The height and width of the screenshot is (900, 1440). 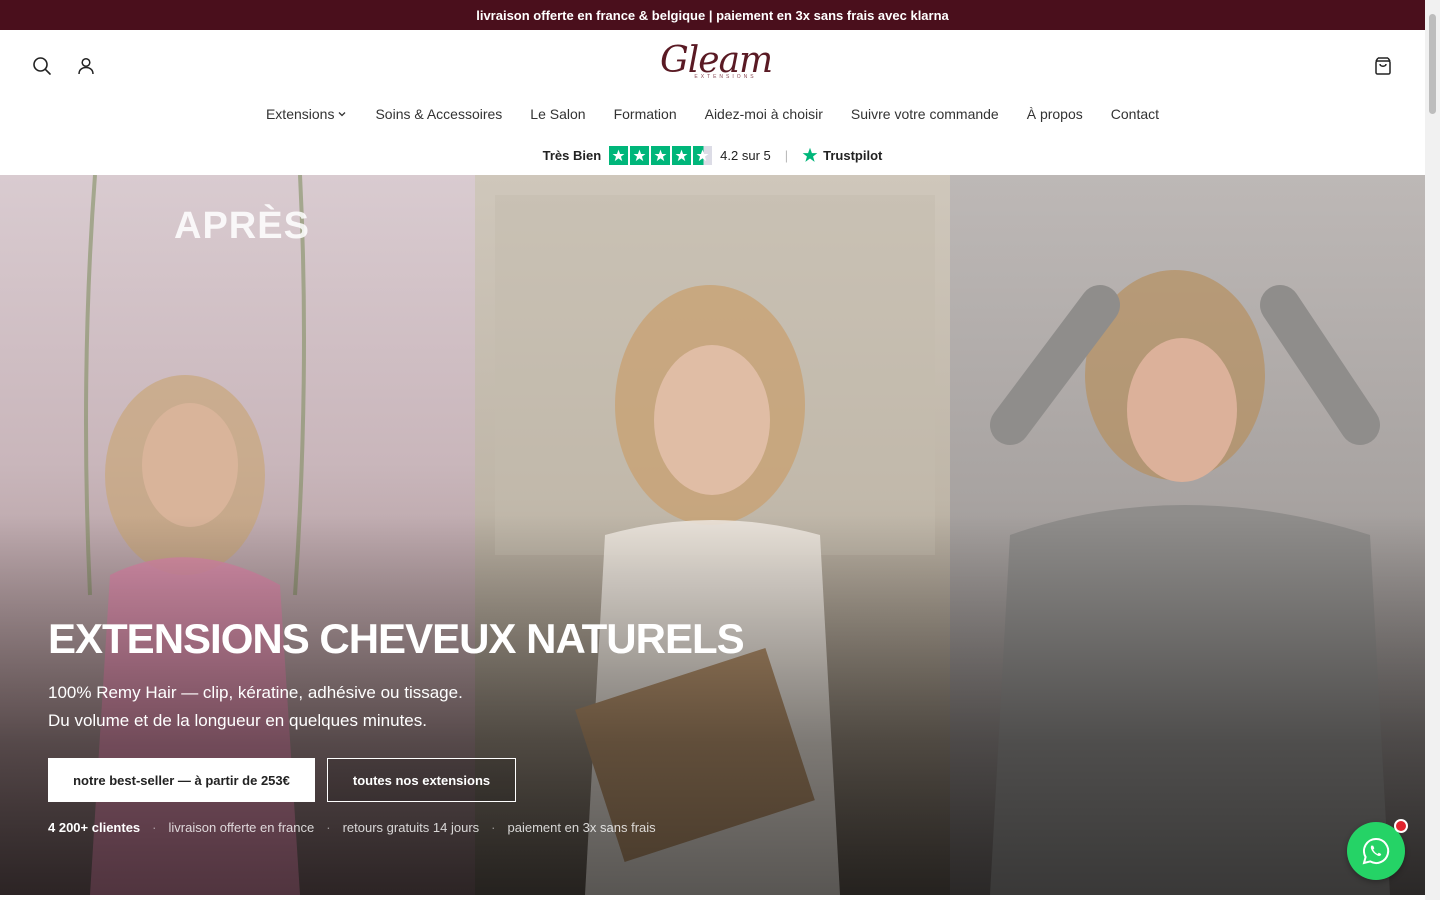 What do you see at coordinates (1383, 66) in the screenshot?
I see `cart-icon` at bounding box center [1383, 66].